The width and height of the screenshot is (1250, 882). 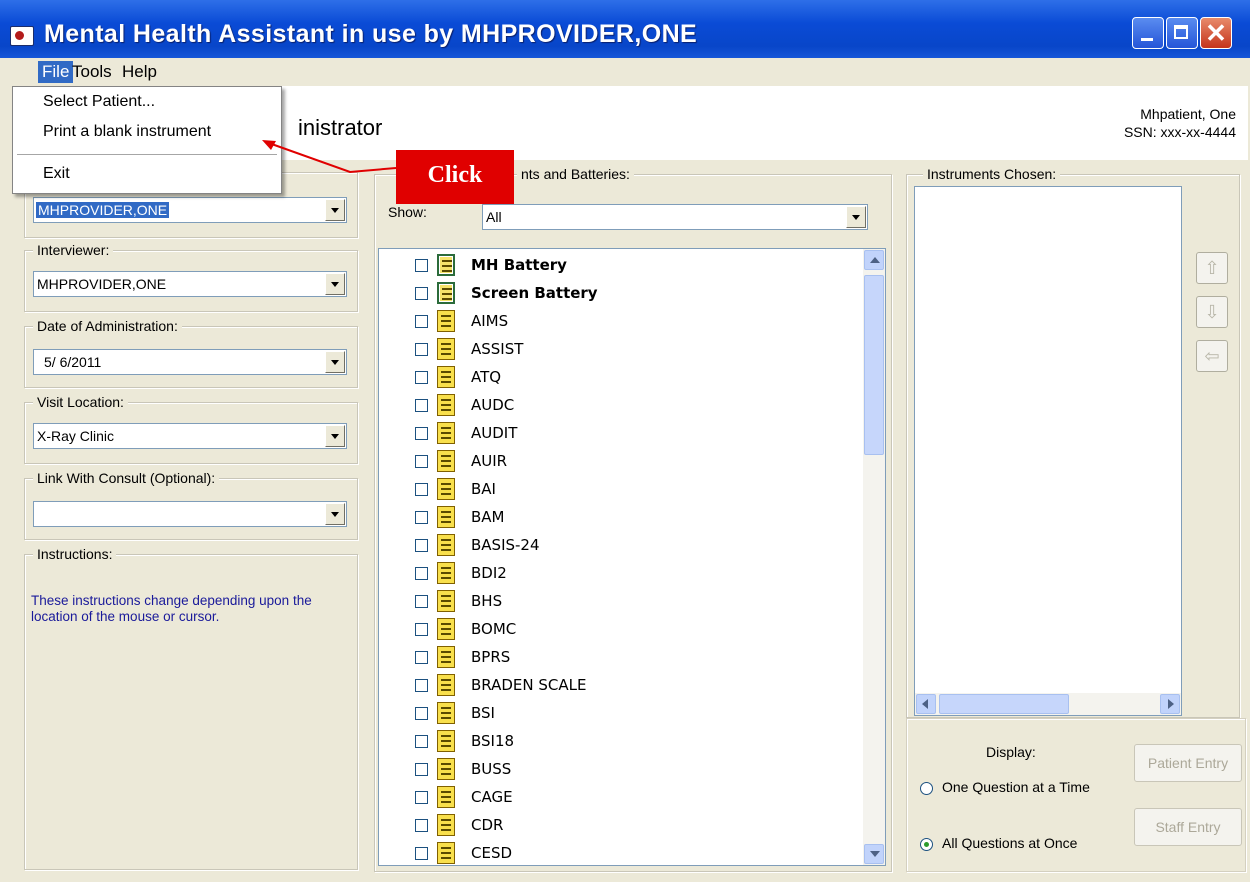 What do you see at coordinates (1188, 763) in the screenshot?
I see `patient-entry-button: Patient Entry` at bounding box center [1188, 763].